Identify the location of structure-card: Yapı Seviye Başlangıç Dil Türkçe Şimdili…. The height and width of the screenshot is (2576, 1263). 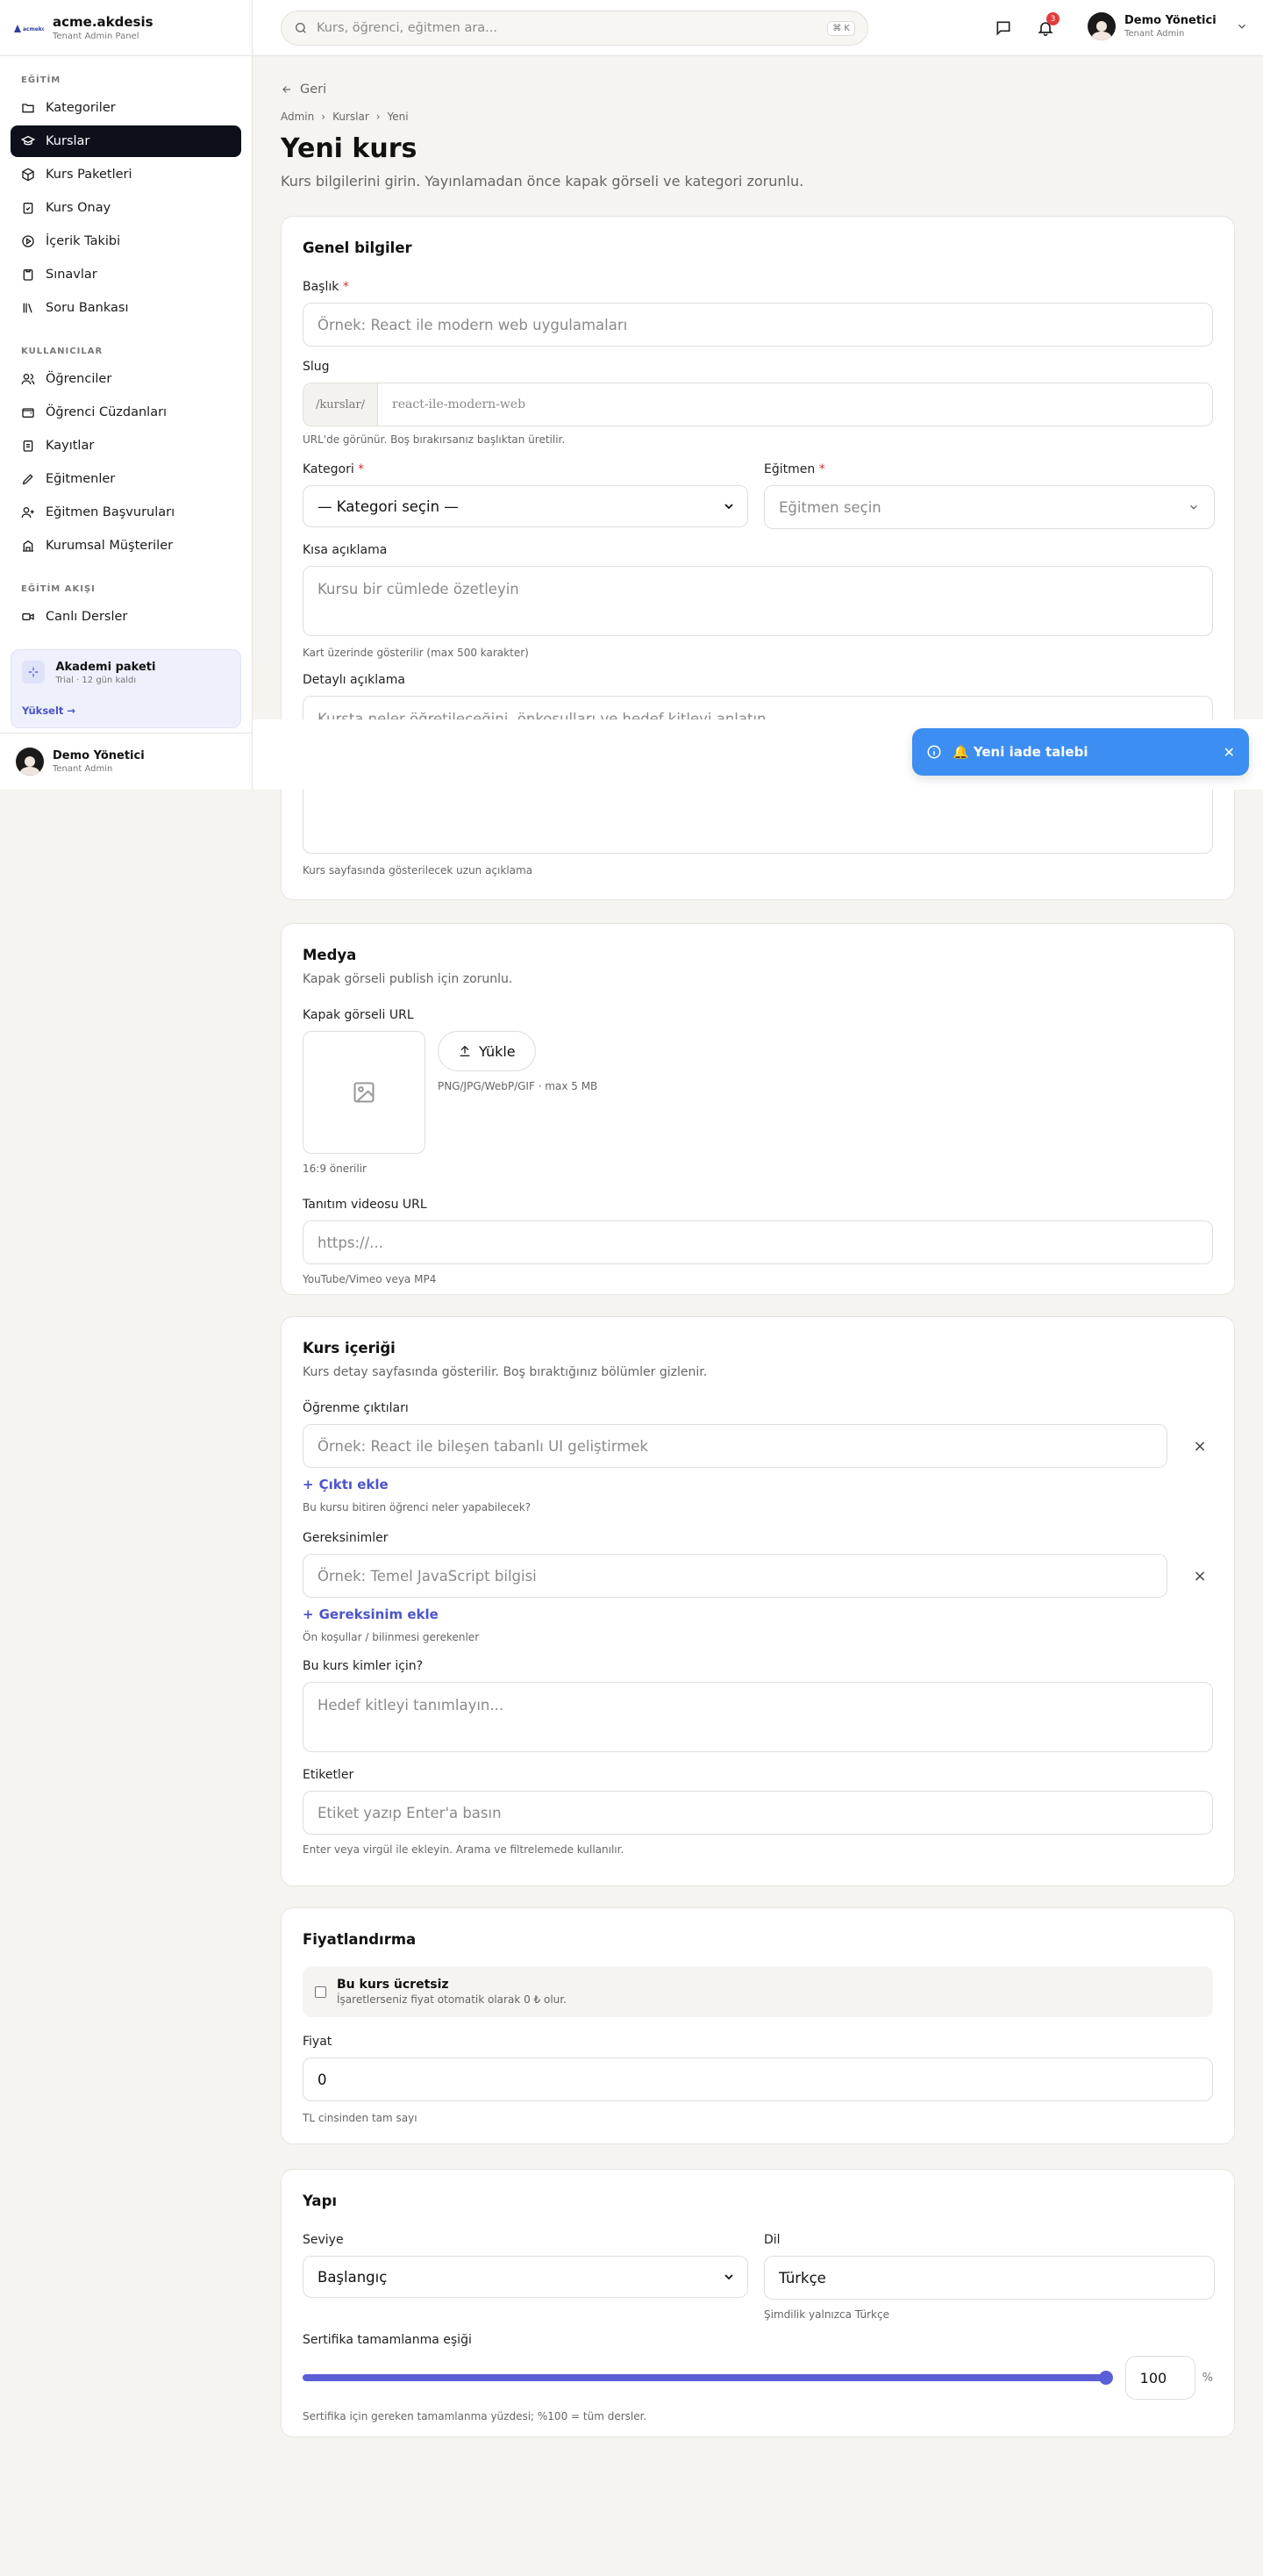
(758, 2303).